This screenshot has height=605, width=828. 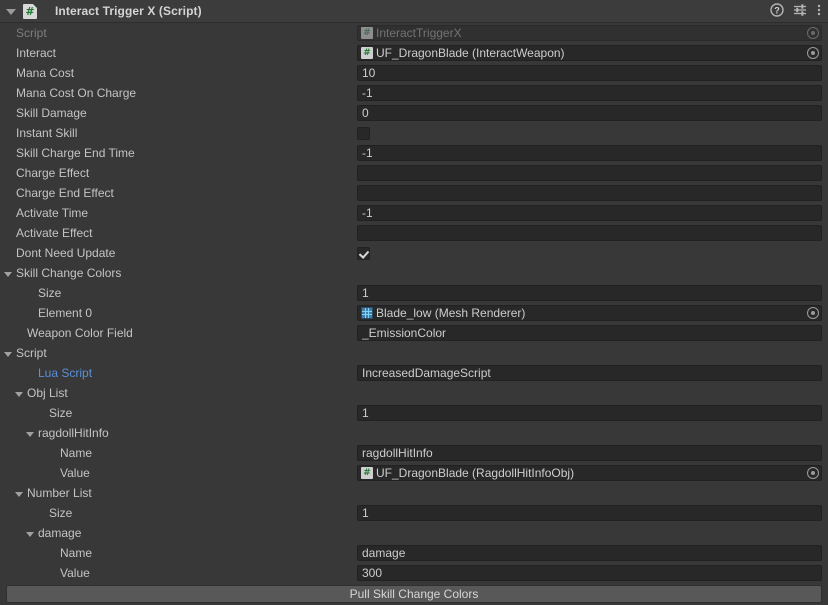 What do you see at coordinates (414, 133) in the screenshot?
I see `property-row: Instant Skill` at bounding box center [414, 133].